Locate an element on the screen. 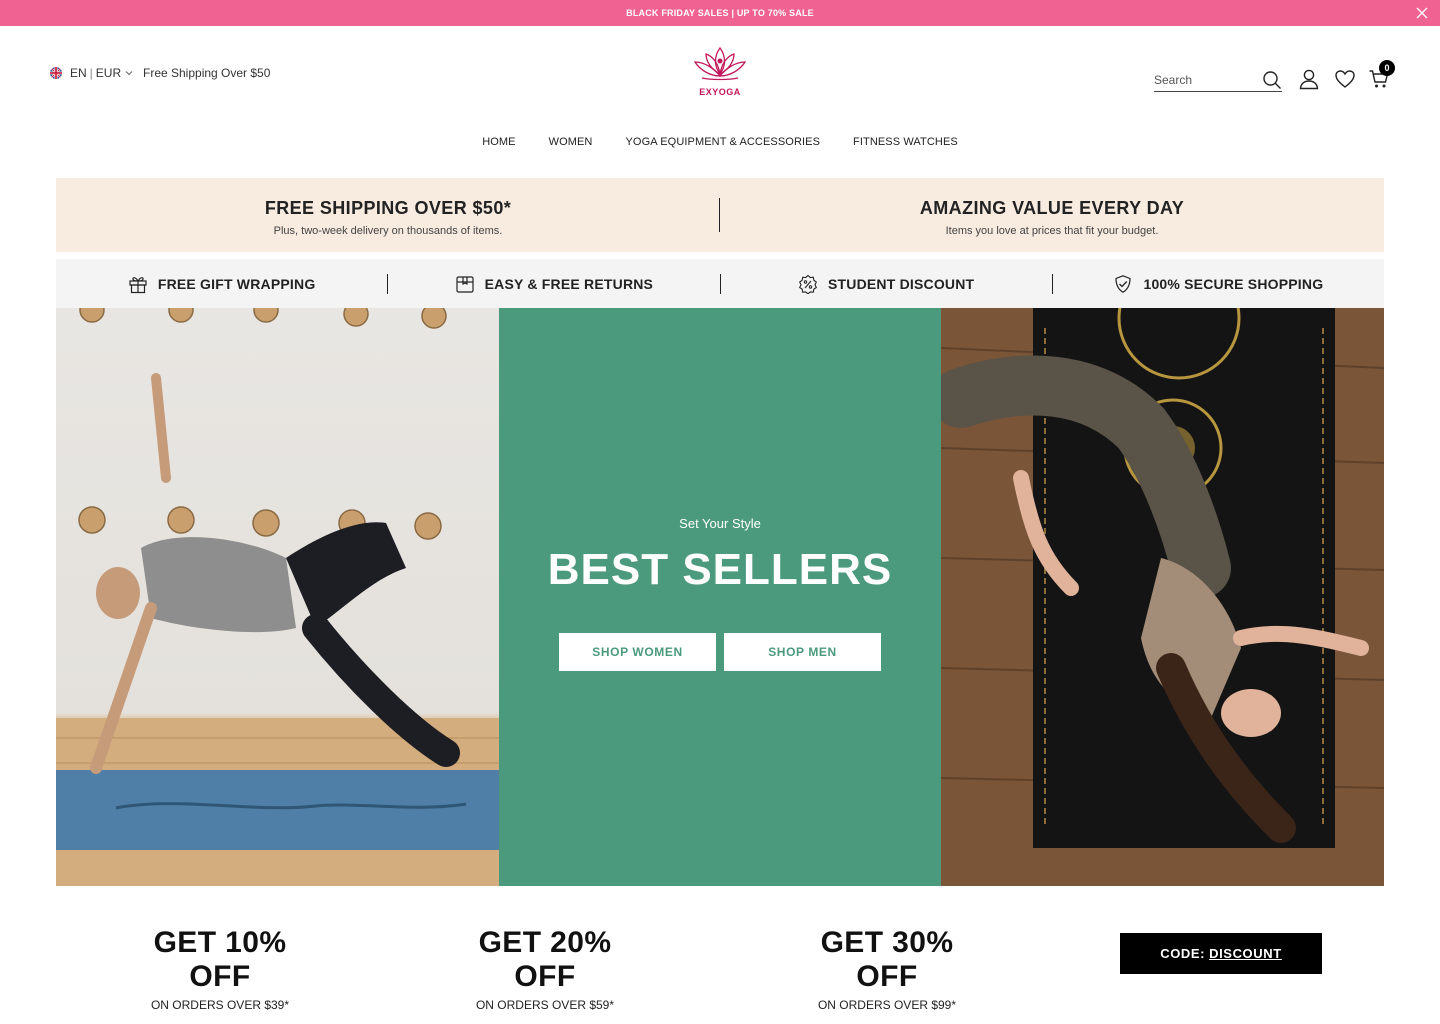 The width and height of the screenshot is (1440, 1024). search-icon is located at coordinates (1272, 80).